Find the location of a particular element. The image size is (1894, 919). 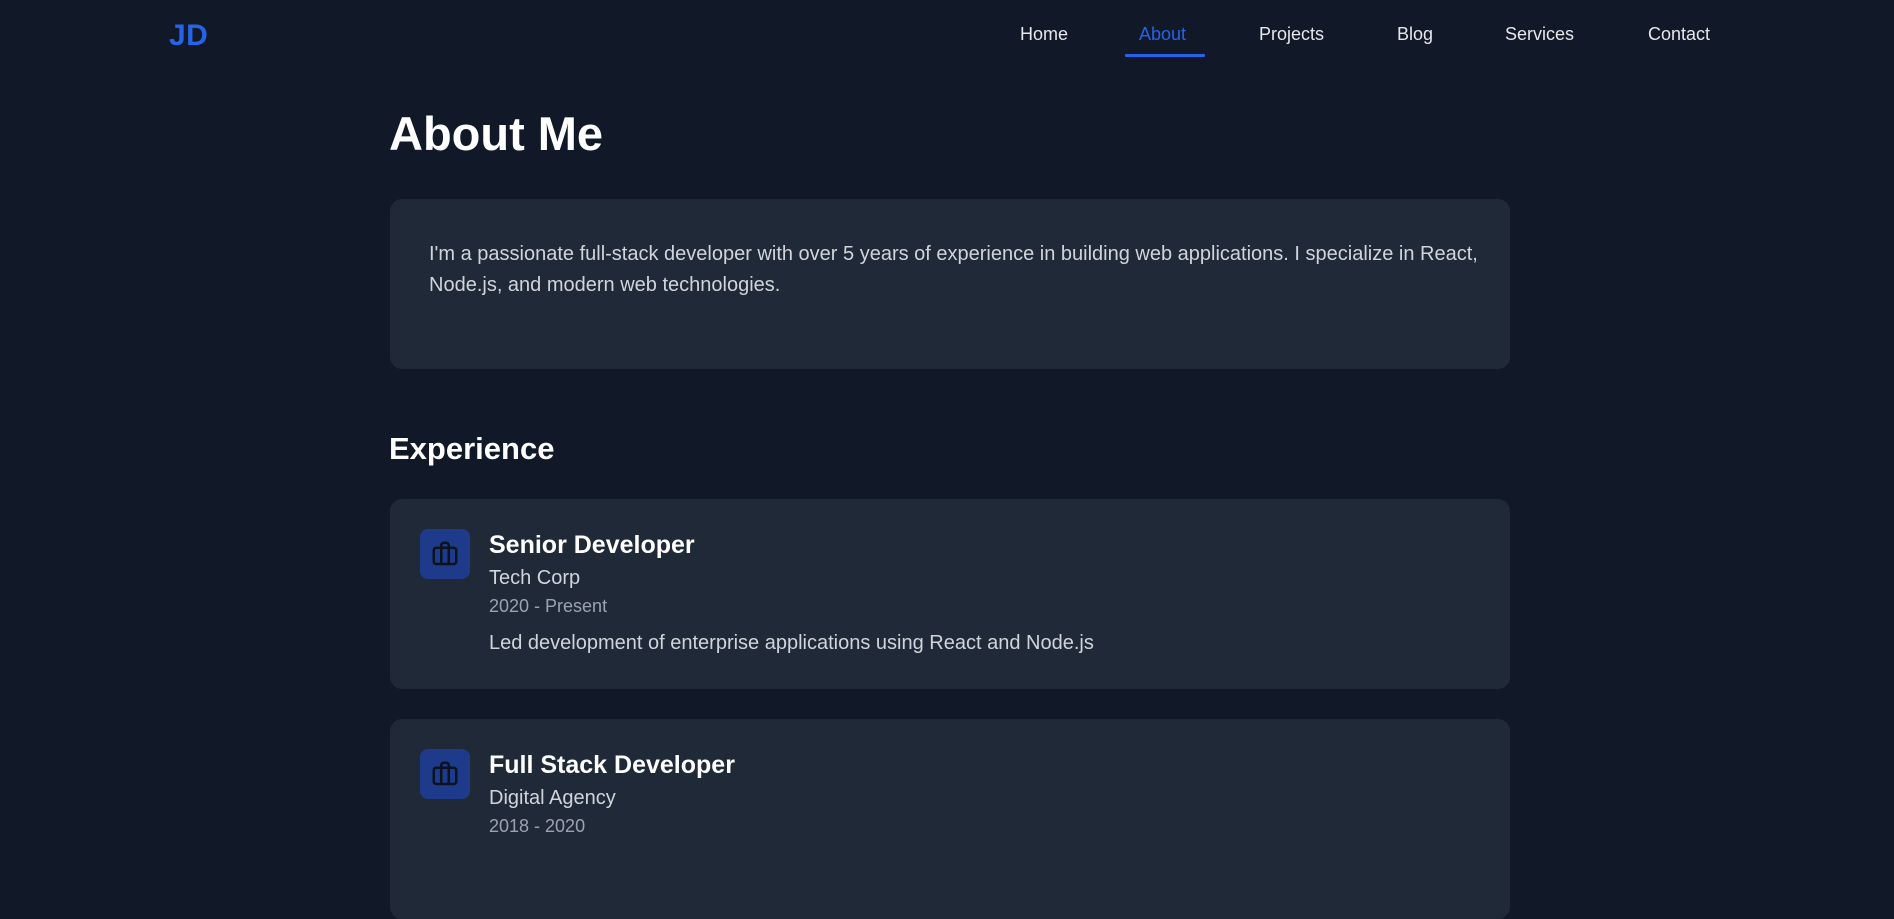

company-name: Tech Corp is located at coordinates (535, 578).